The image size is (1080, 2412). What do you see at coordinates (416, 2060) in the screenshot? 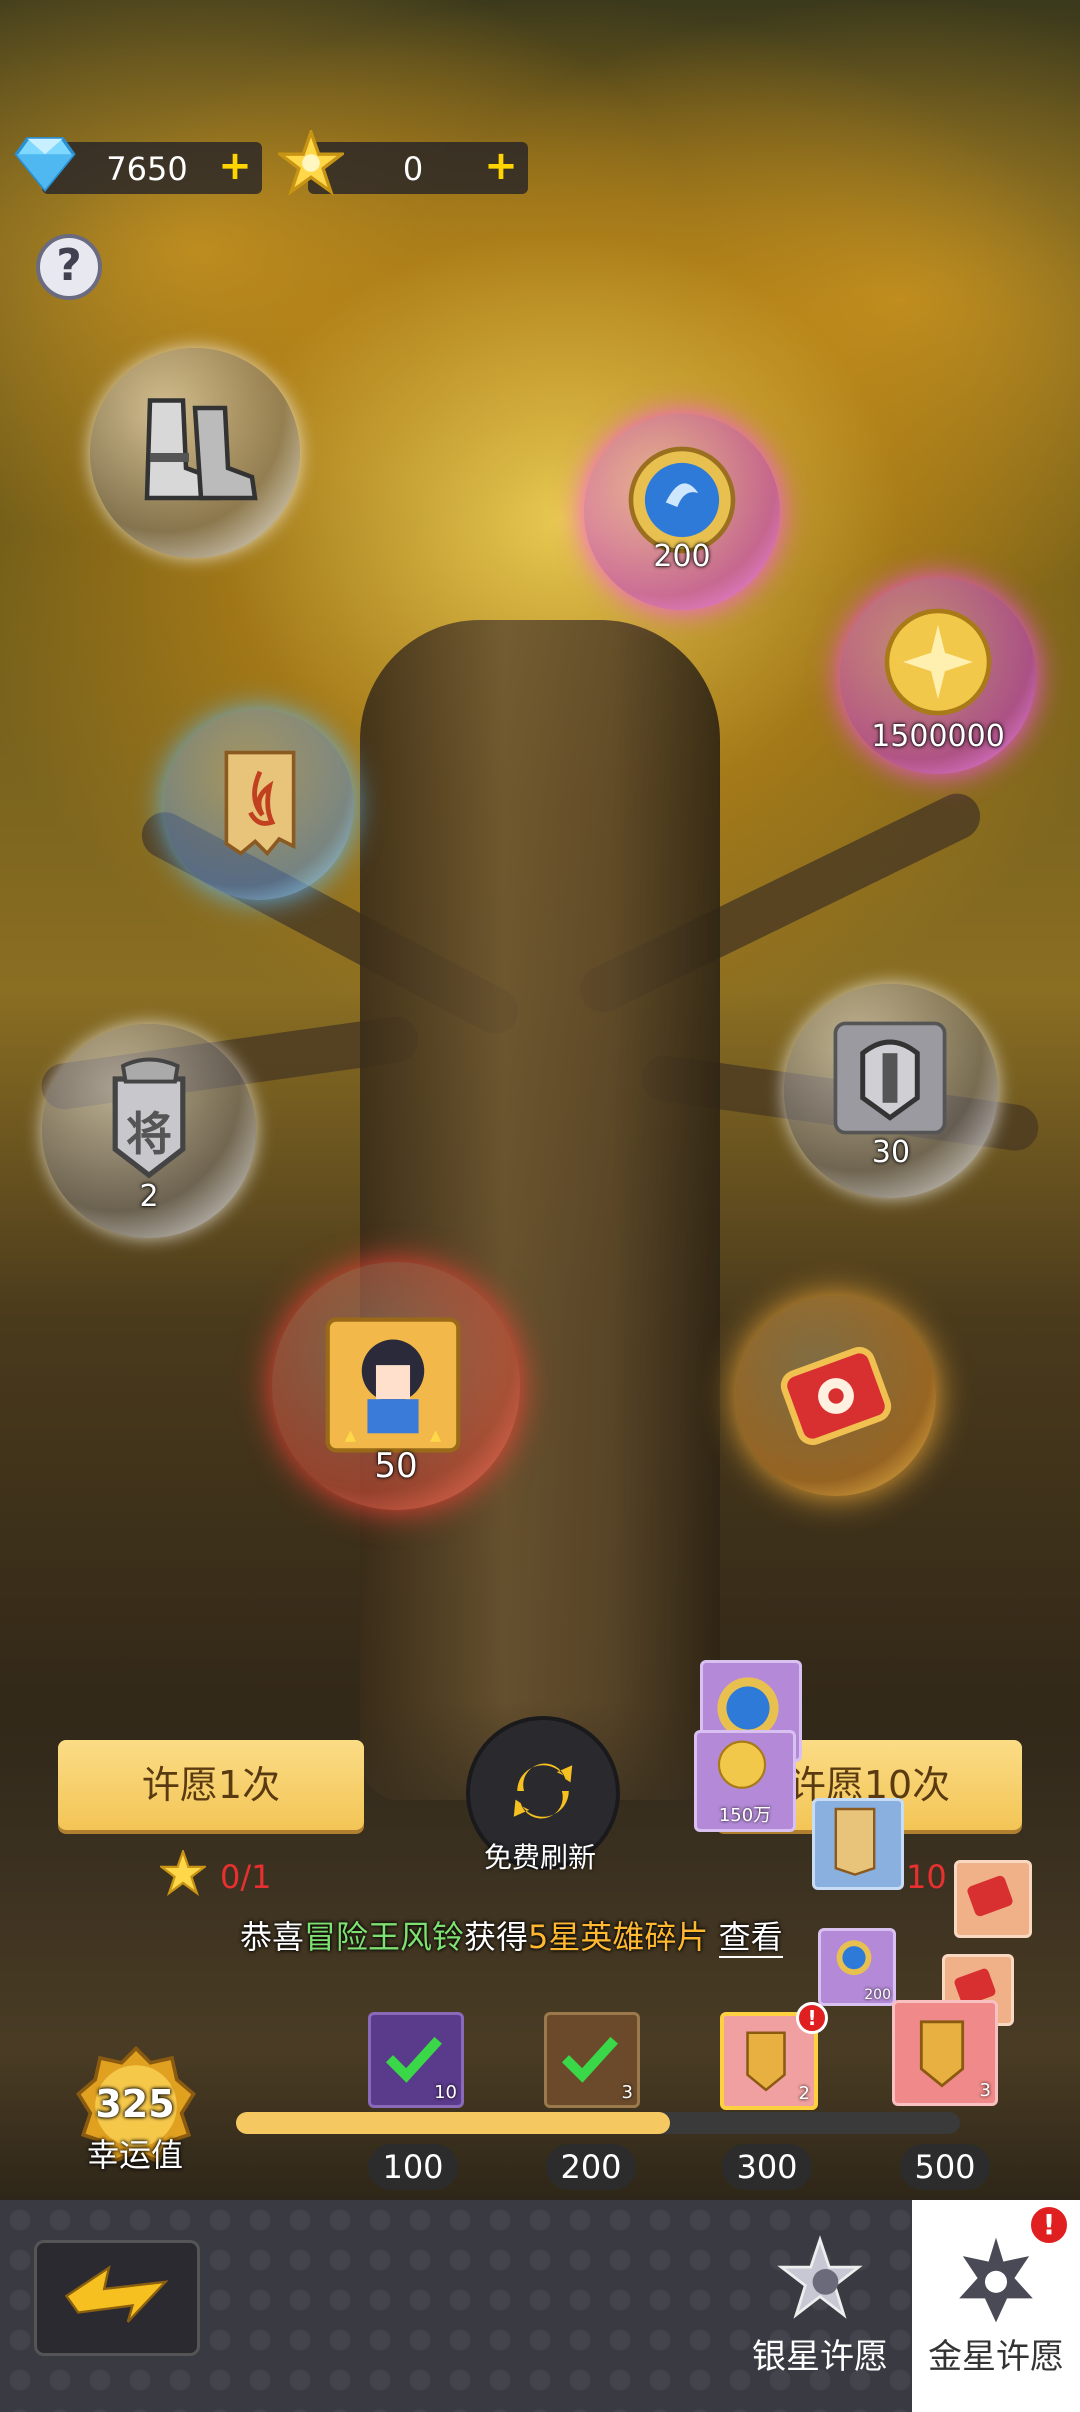
I see `milestone-reward-100: 10` at bounding box center [416, 2060].